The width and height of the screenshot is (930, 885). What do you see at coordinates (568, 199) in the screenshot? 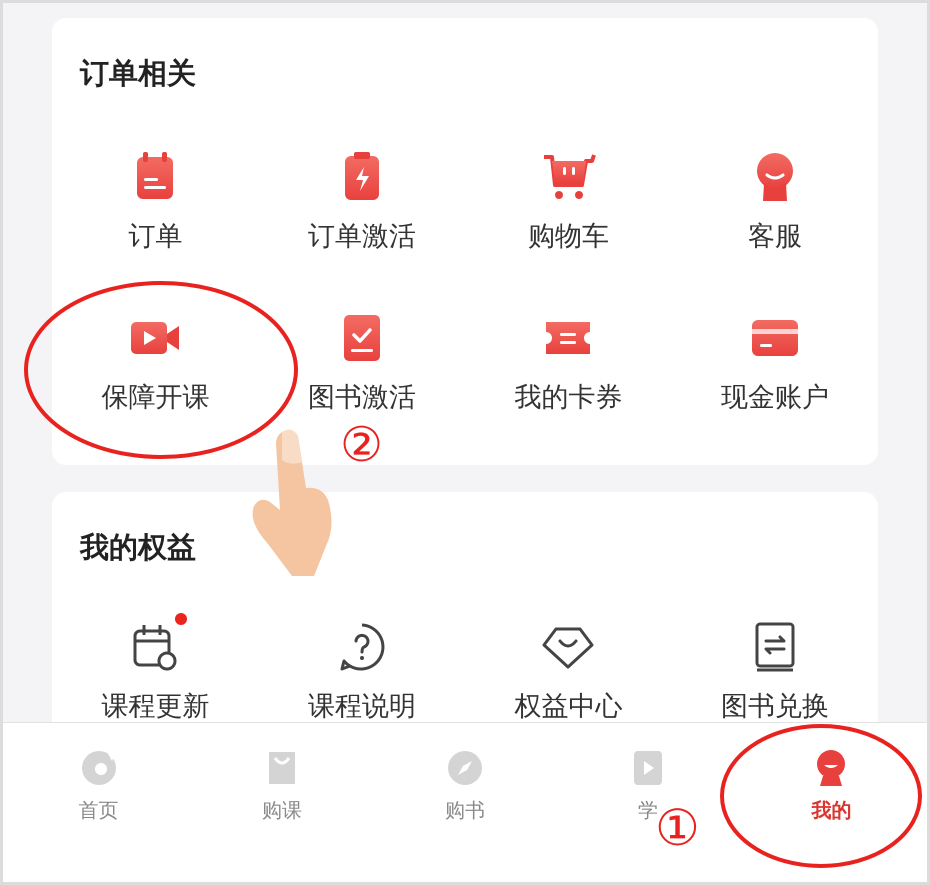
I see `menu-item: 购物车` at bounding box center [568, 199].